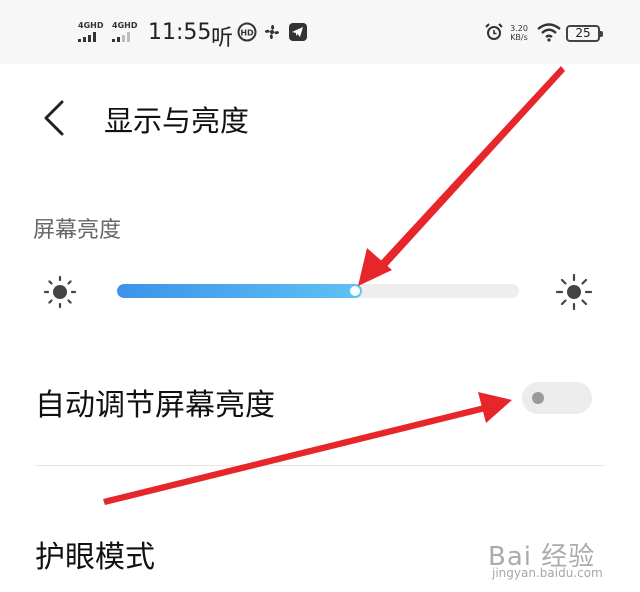 The width and height of the screenshot is (640, 592). Describe the element at coordinates (547, 573) in the screenshot. I see `watermark-url: jingyan.baidu.com` at that location.